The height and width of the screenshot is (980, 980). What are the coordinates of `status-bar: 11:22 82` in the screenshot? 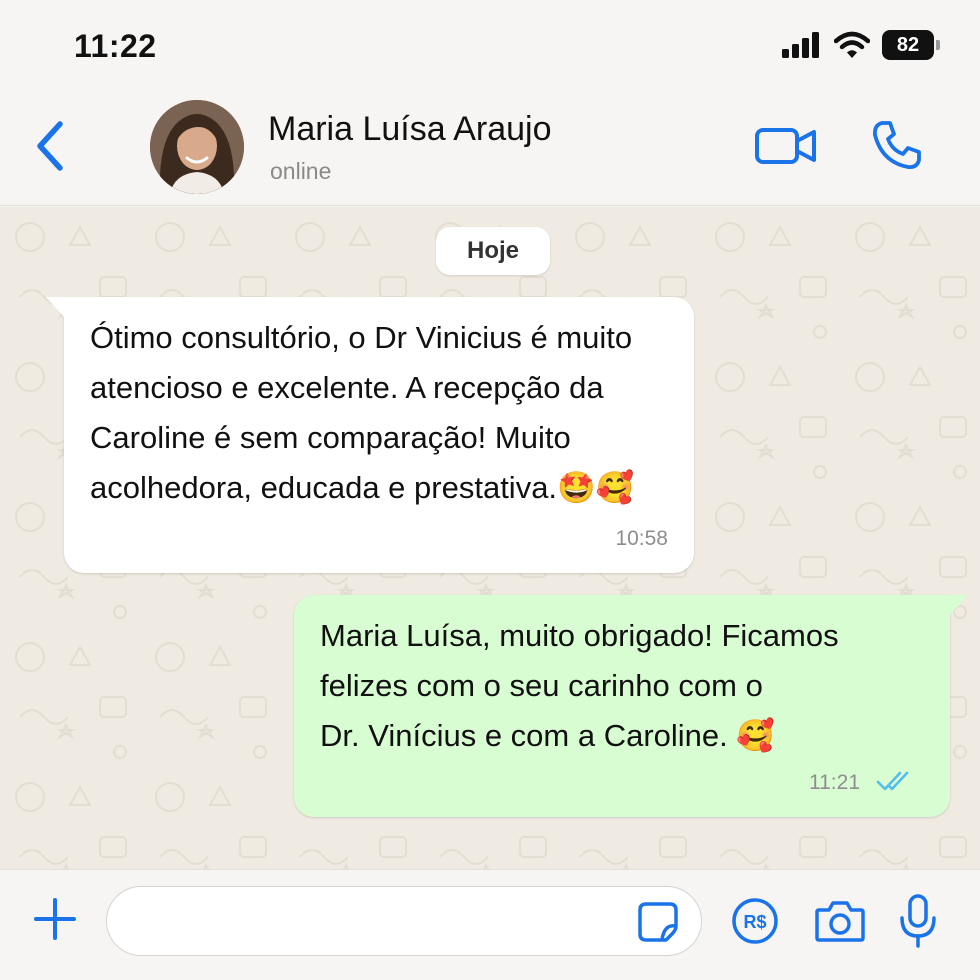 It's located at (490, 46).